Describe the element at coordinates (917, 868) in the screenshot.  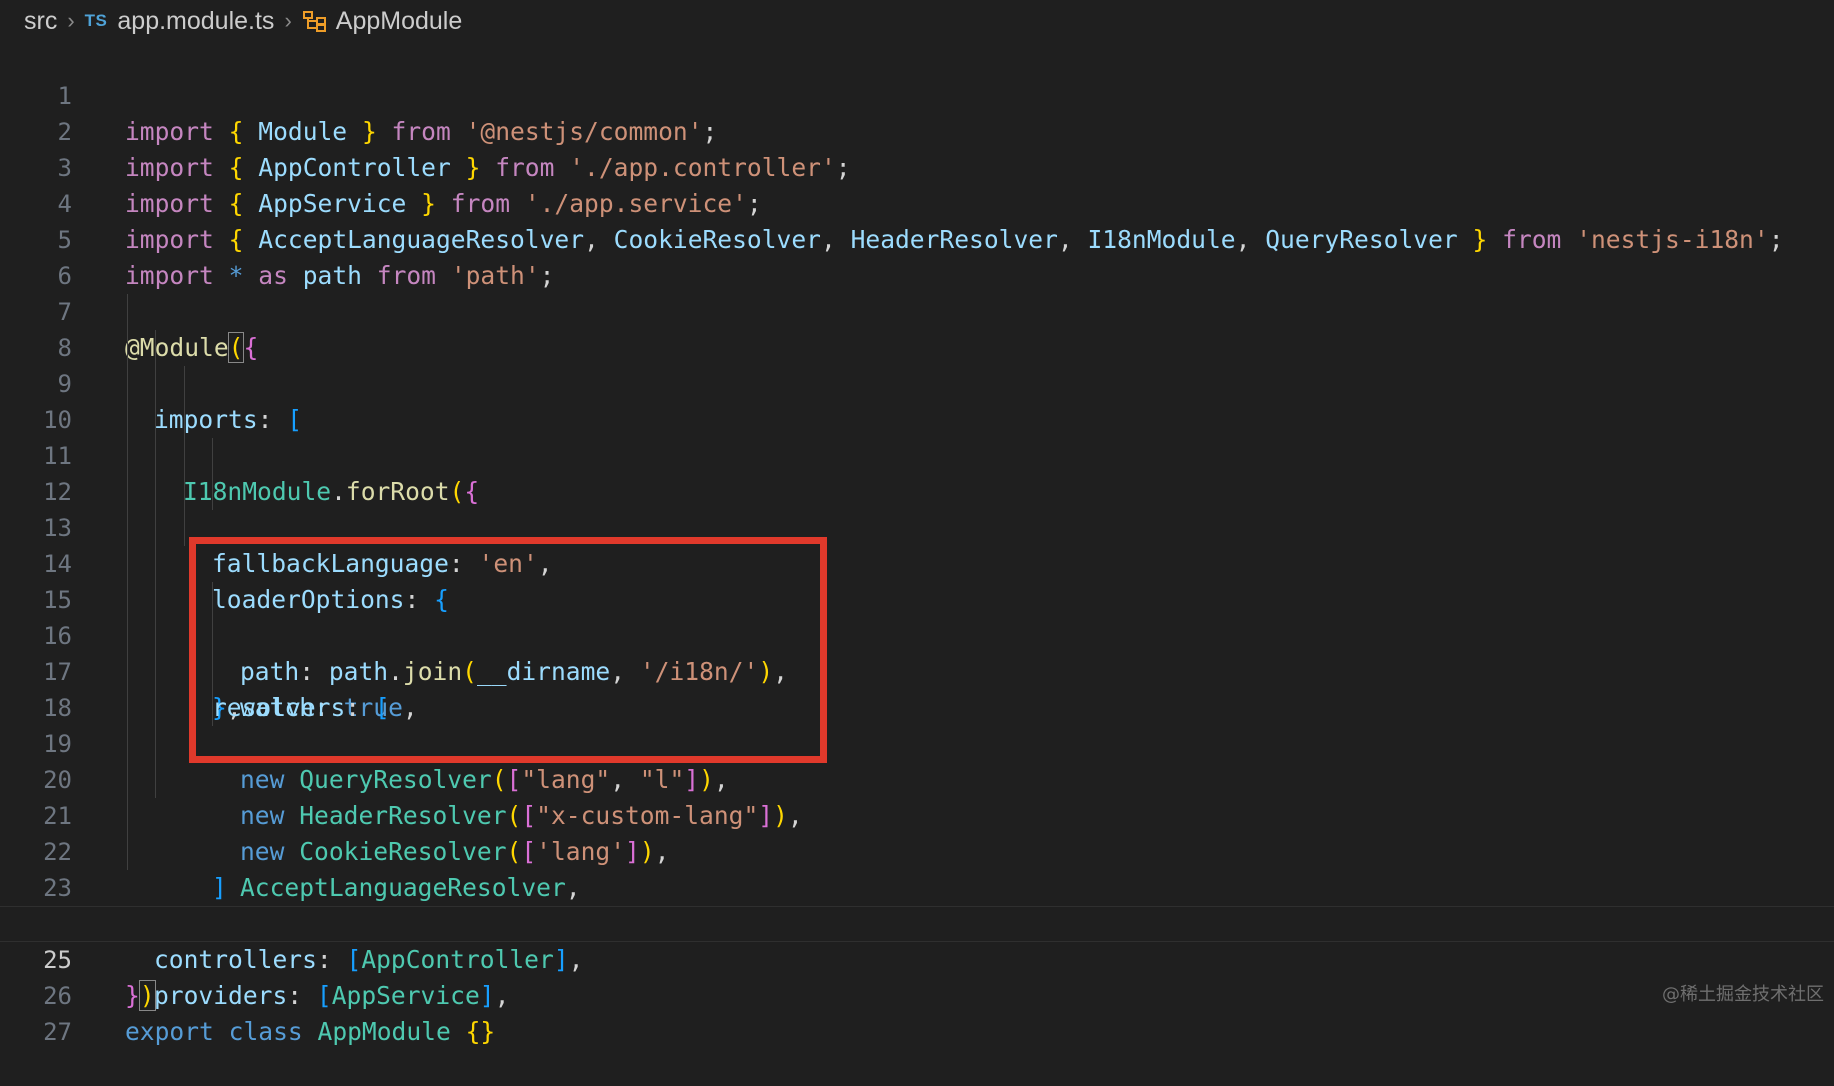
I see `code-line-22: 22 ],` at that location.